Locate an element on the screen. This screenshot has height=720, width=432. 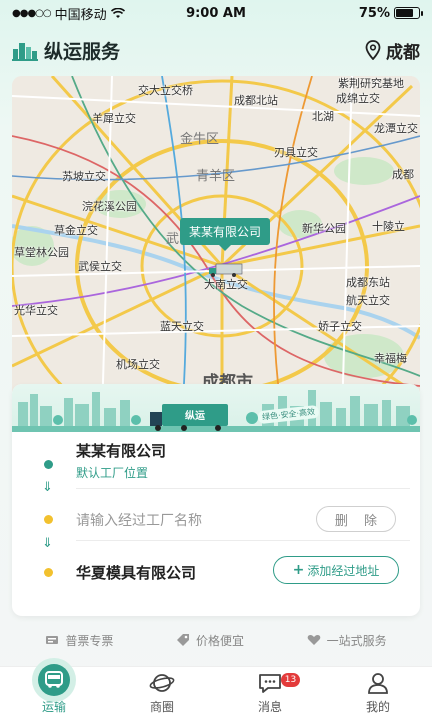
signal-icon: ●●●○○ is located at coordinates (32, 13).